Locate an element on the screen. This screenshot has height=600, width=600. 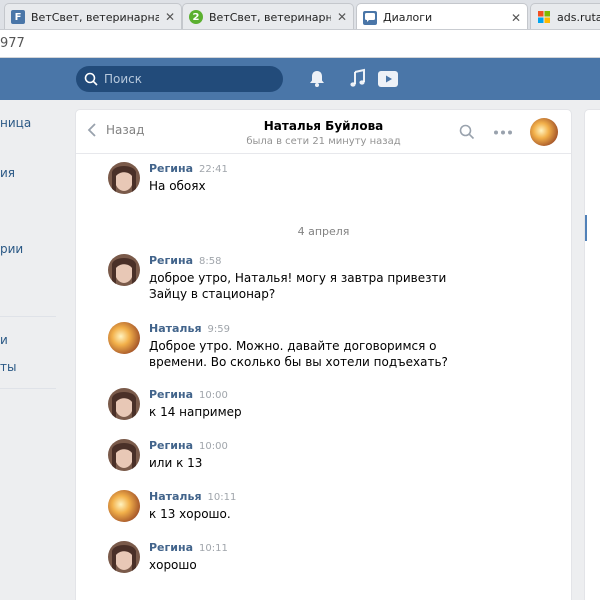
message-author: Регина 10:11 is located at coordinates (188, 547).